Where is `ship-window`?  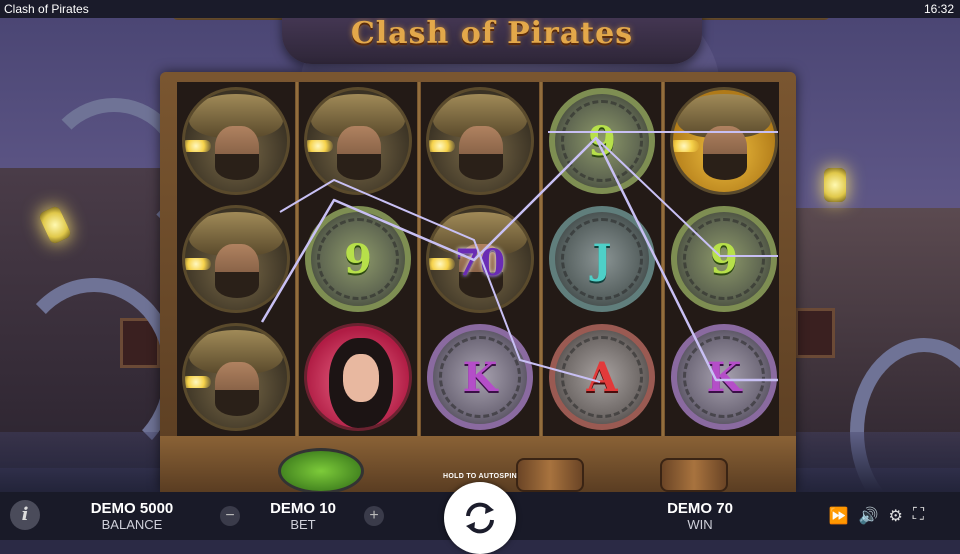 ship-window is located at coordinates (815, 333).